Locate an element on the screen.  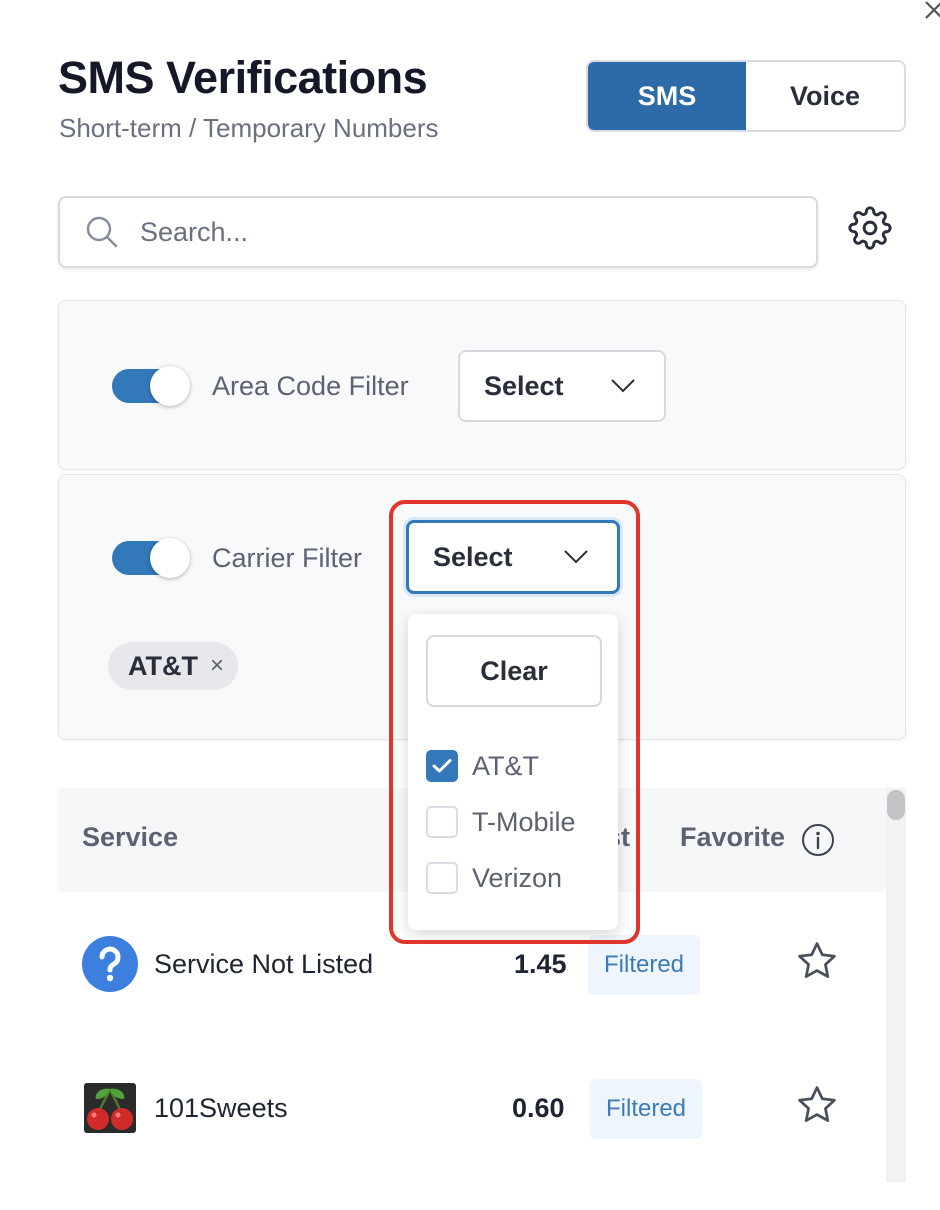
search-box is located at coordinates (438, 232).